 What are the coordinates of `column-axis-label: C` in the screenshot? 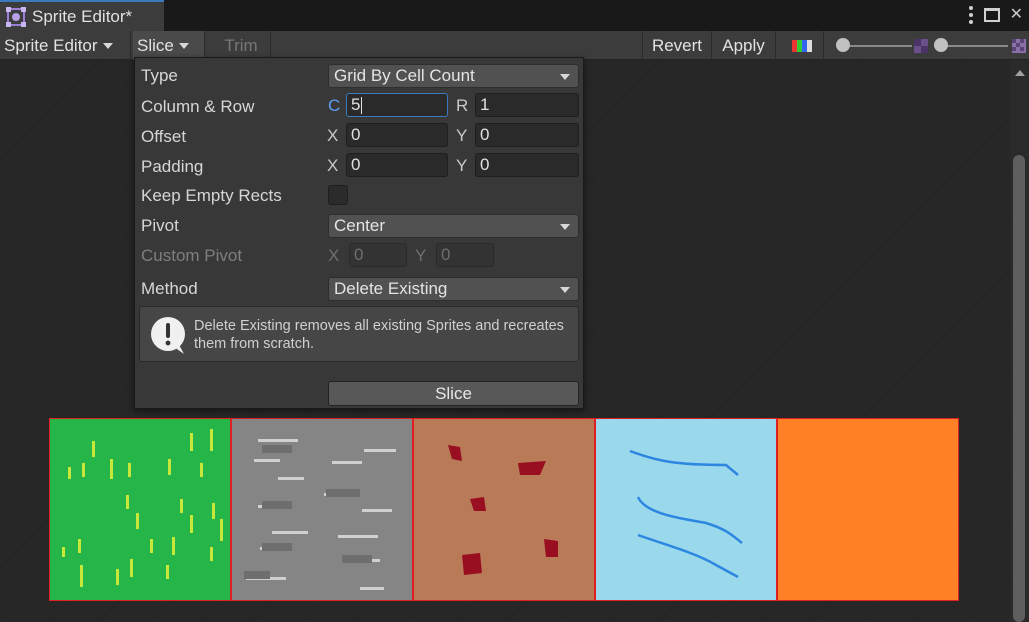 It's located at (334, 105).